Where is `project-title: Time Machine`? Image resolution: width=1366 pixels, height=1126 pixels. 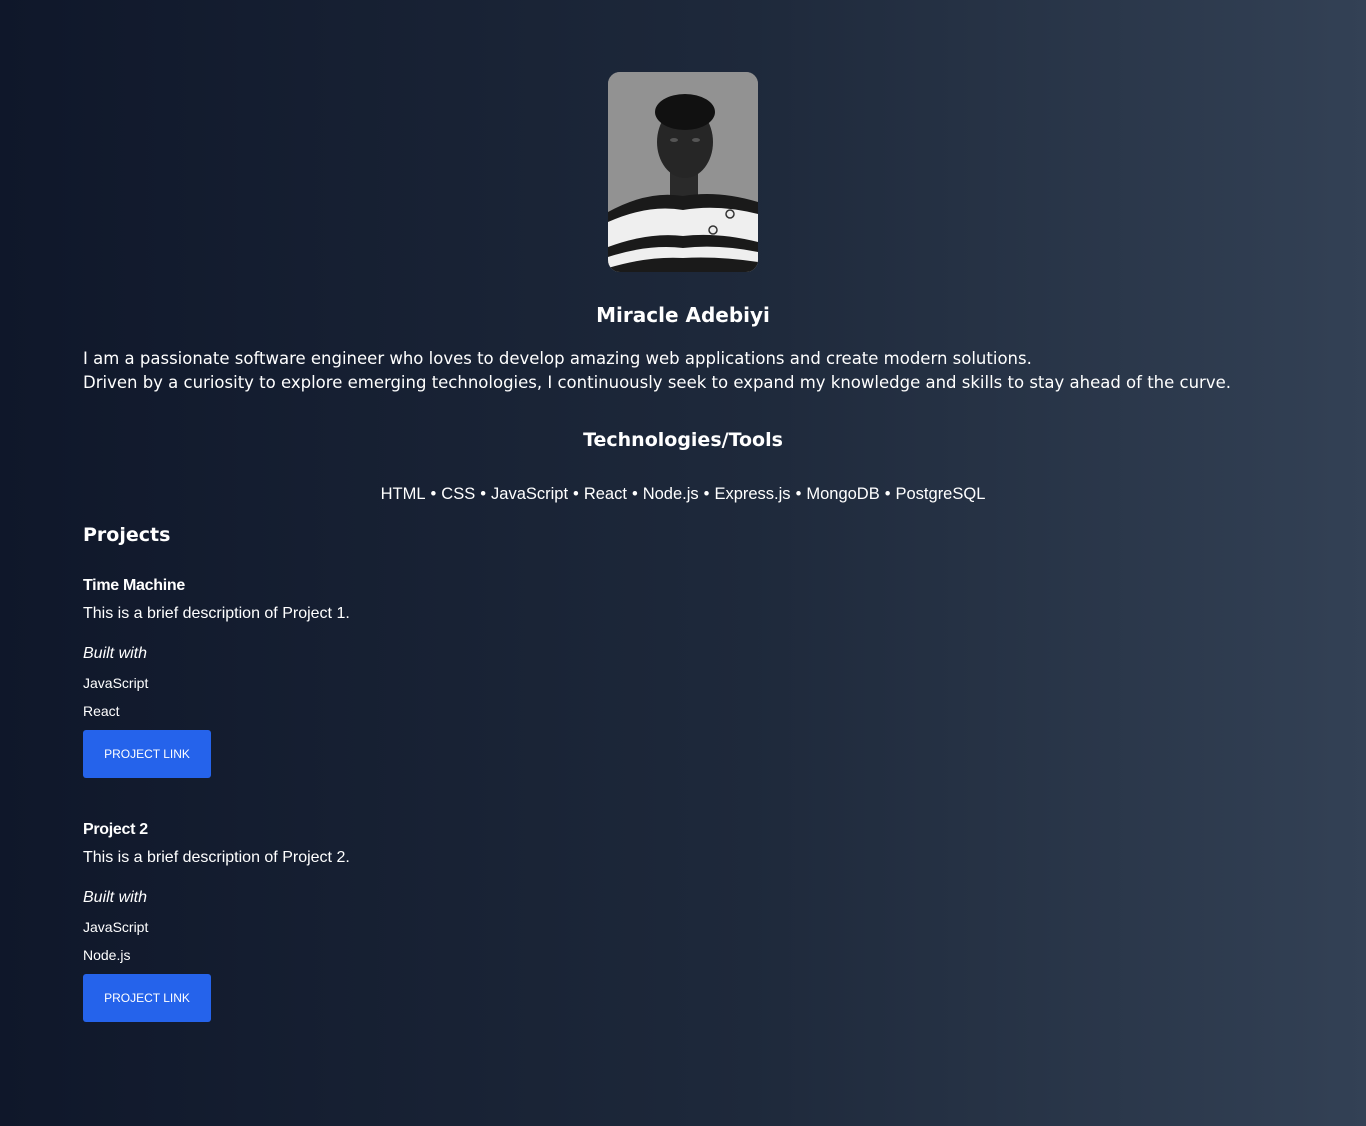 project-title: Time Machine is located at coordinates (134, 585).